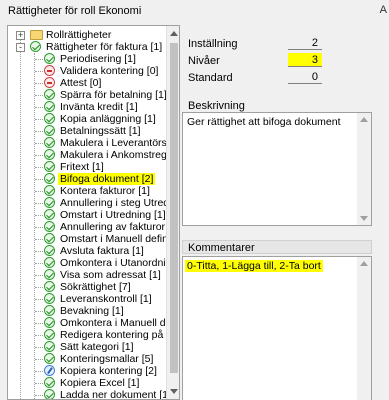 Image resolution: width=389 pixels, height=400 pixels. I want to click on tree-item-label: Annullering av fakturor i steget M, so click(113, 227).